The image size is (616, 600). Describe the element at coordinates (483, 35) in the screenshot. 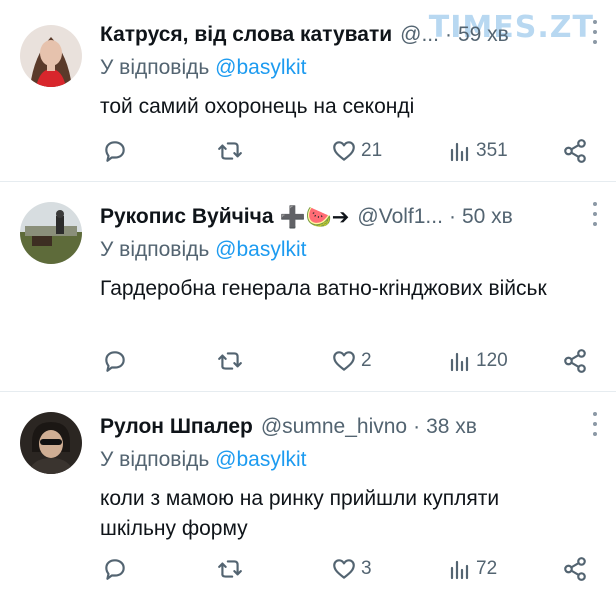

I see `timestamp: 59 хв` at that location.